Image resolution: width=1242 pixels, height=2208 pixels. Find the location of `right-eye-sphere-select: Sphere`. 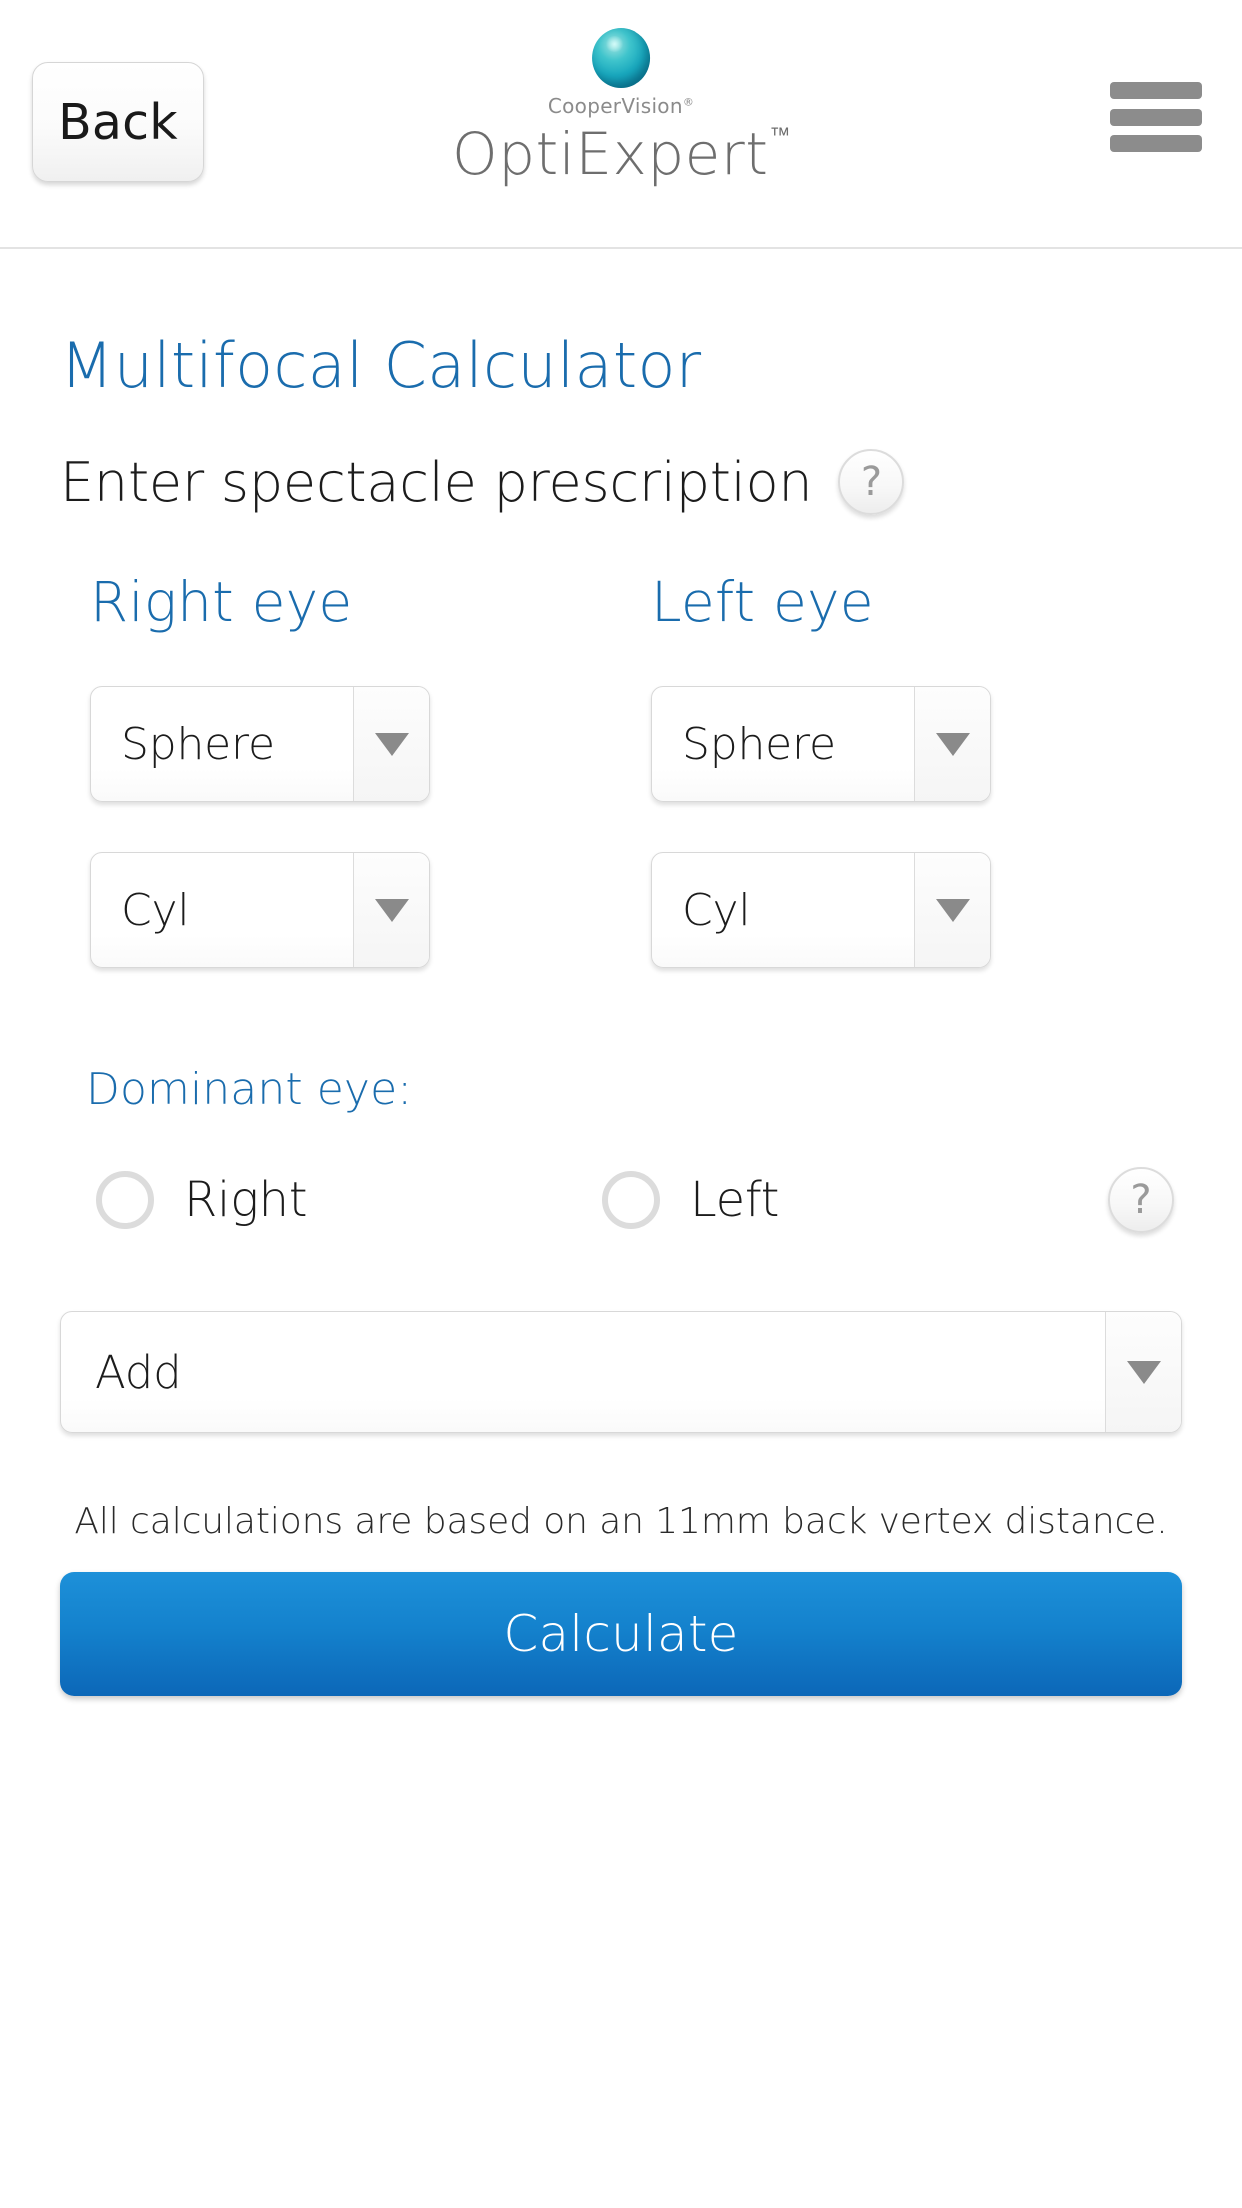

right-eye-sphere-select: Sphere is located at coordinates (260, 744).